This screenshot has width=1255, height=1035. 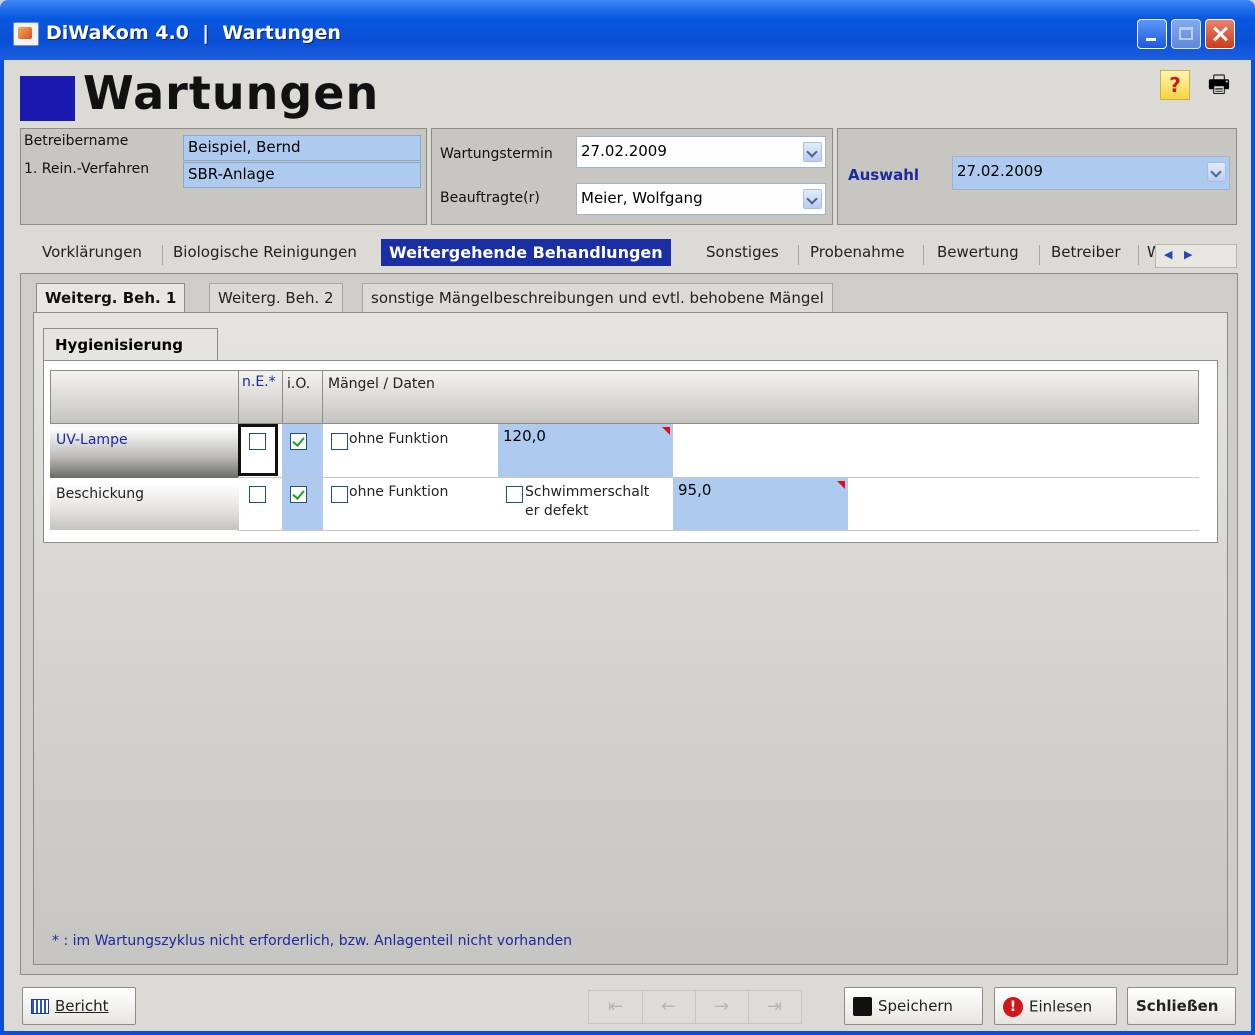 What do you see at coordinates (302, 397) in the screenshot?
I see `grid-header-io: i.O.` at bounding box center [302, 397].